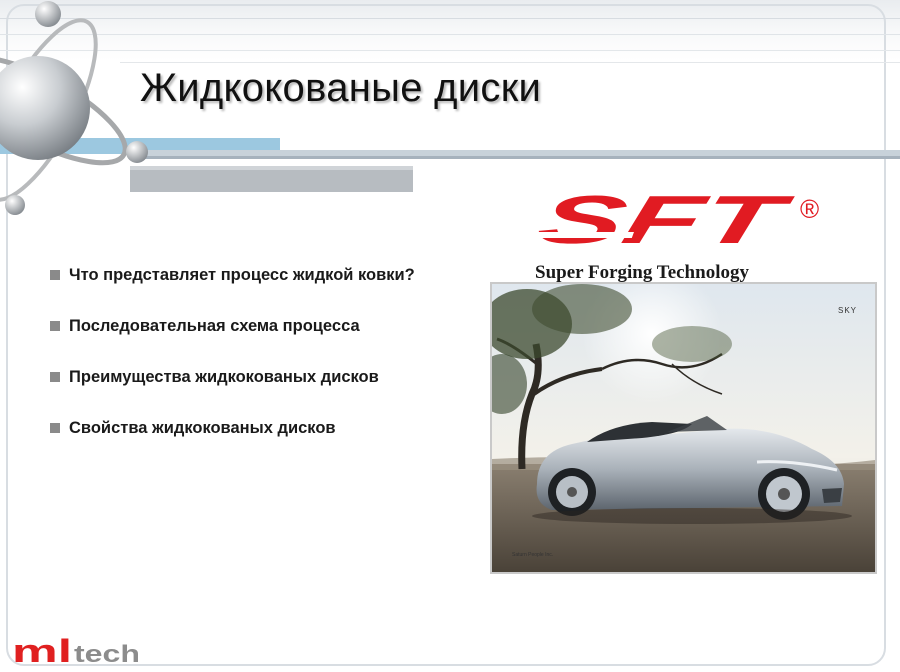 The width and height of the screenshot is (900, 672). I want to click on bullet-item: Что представляет процесс жидкой ковки?, so click(232, 275).